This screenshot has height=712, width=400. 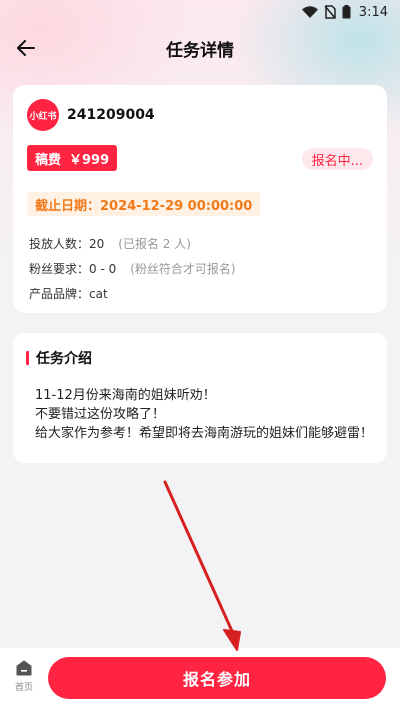 What do you see at coordinates (200, 12) in the screenshot?
I see `status-bar: 3:14` at bounding box center [200, 12].